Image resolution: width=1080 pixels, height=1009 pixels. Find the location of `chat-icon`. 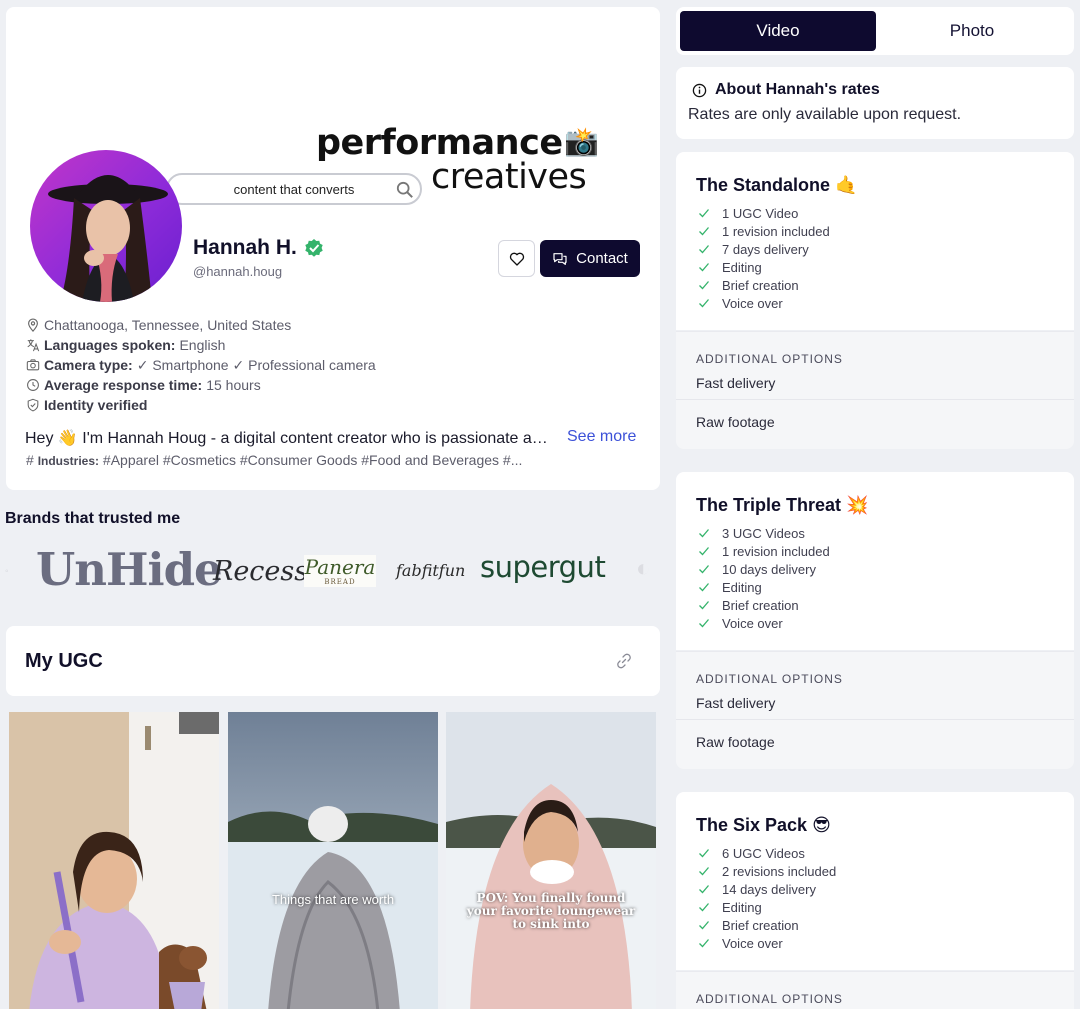

chat-icon is located at coordinates (560, 258).